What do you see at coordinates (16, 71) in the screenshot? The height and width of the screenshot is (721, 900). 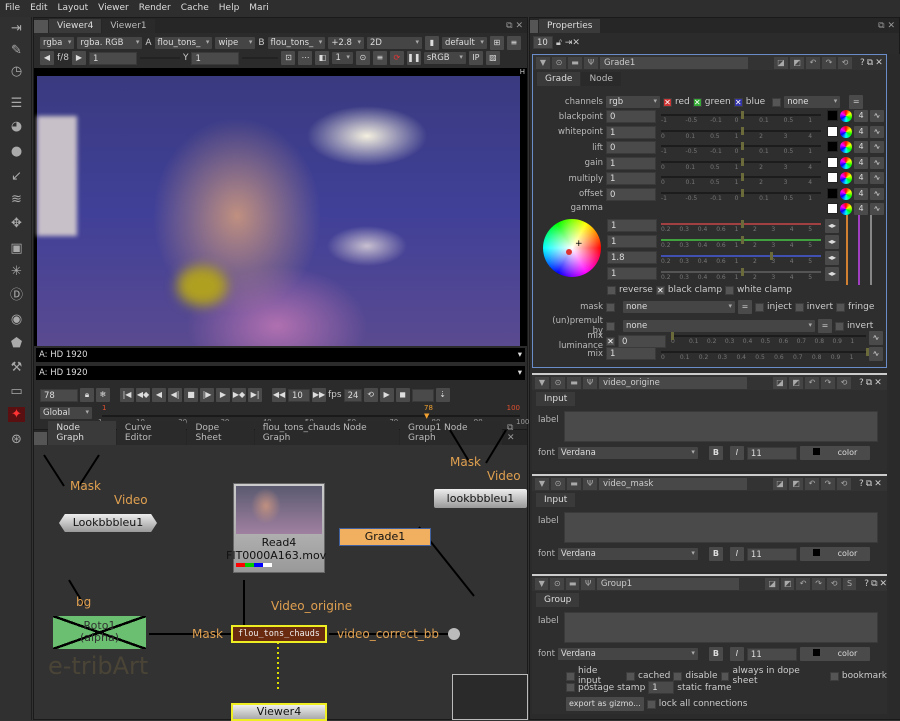 I see `time-icon: ◷` at bounding box center [16, 71].